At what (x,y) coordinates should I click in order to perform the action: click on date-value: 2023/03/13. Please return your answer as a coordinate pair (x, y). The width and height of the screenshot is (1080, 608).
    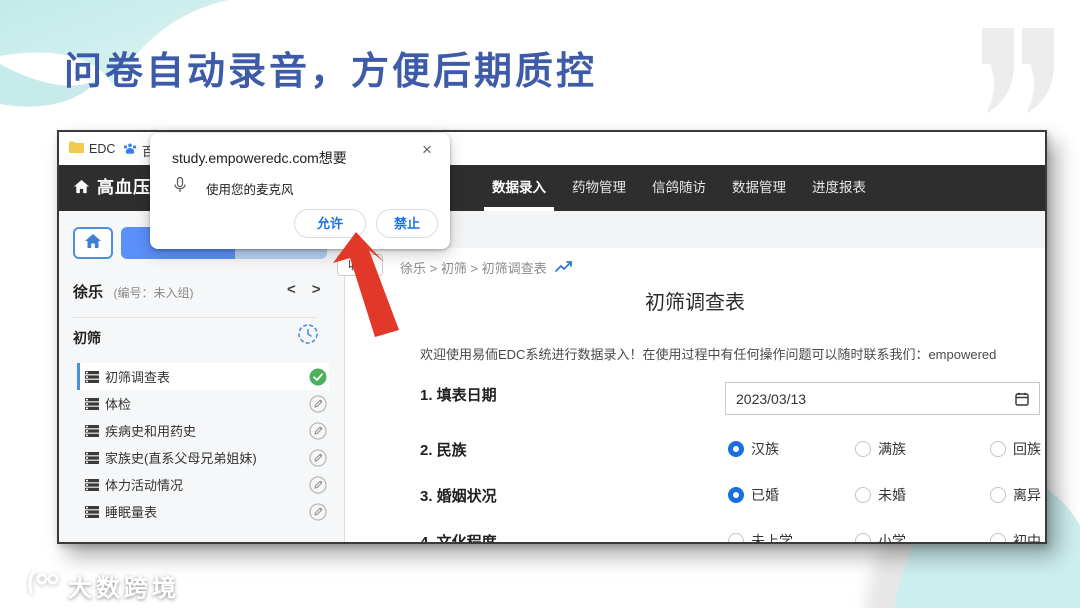
    Looking at the image, I should click on (771, 398).